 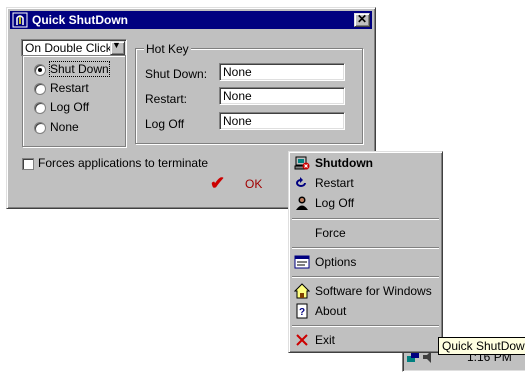 I want to click on tray-tooltip: Quick ShutDown, so click(x=481, y=346).